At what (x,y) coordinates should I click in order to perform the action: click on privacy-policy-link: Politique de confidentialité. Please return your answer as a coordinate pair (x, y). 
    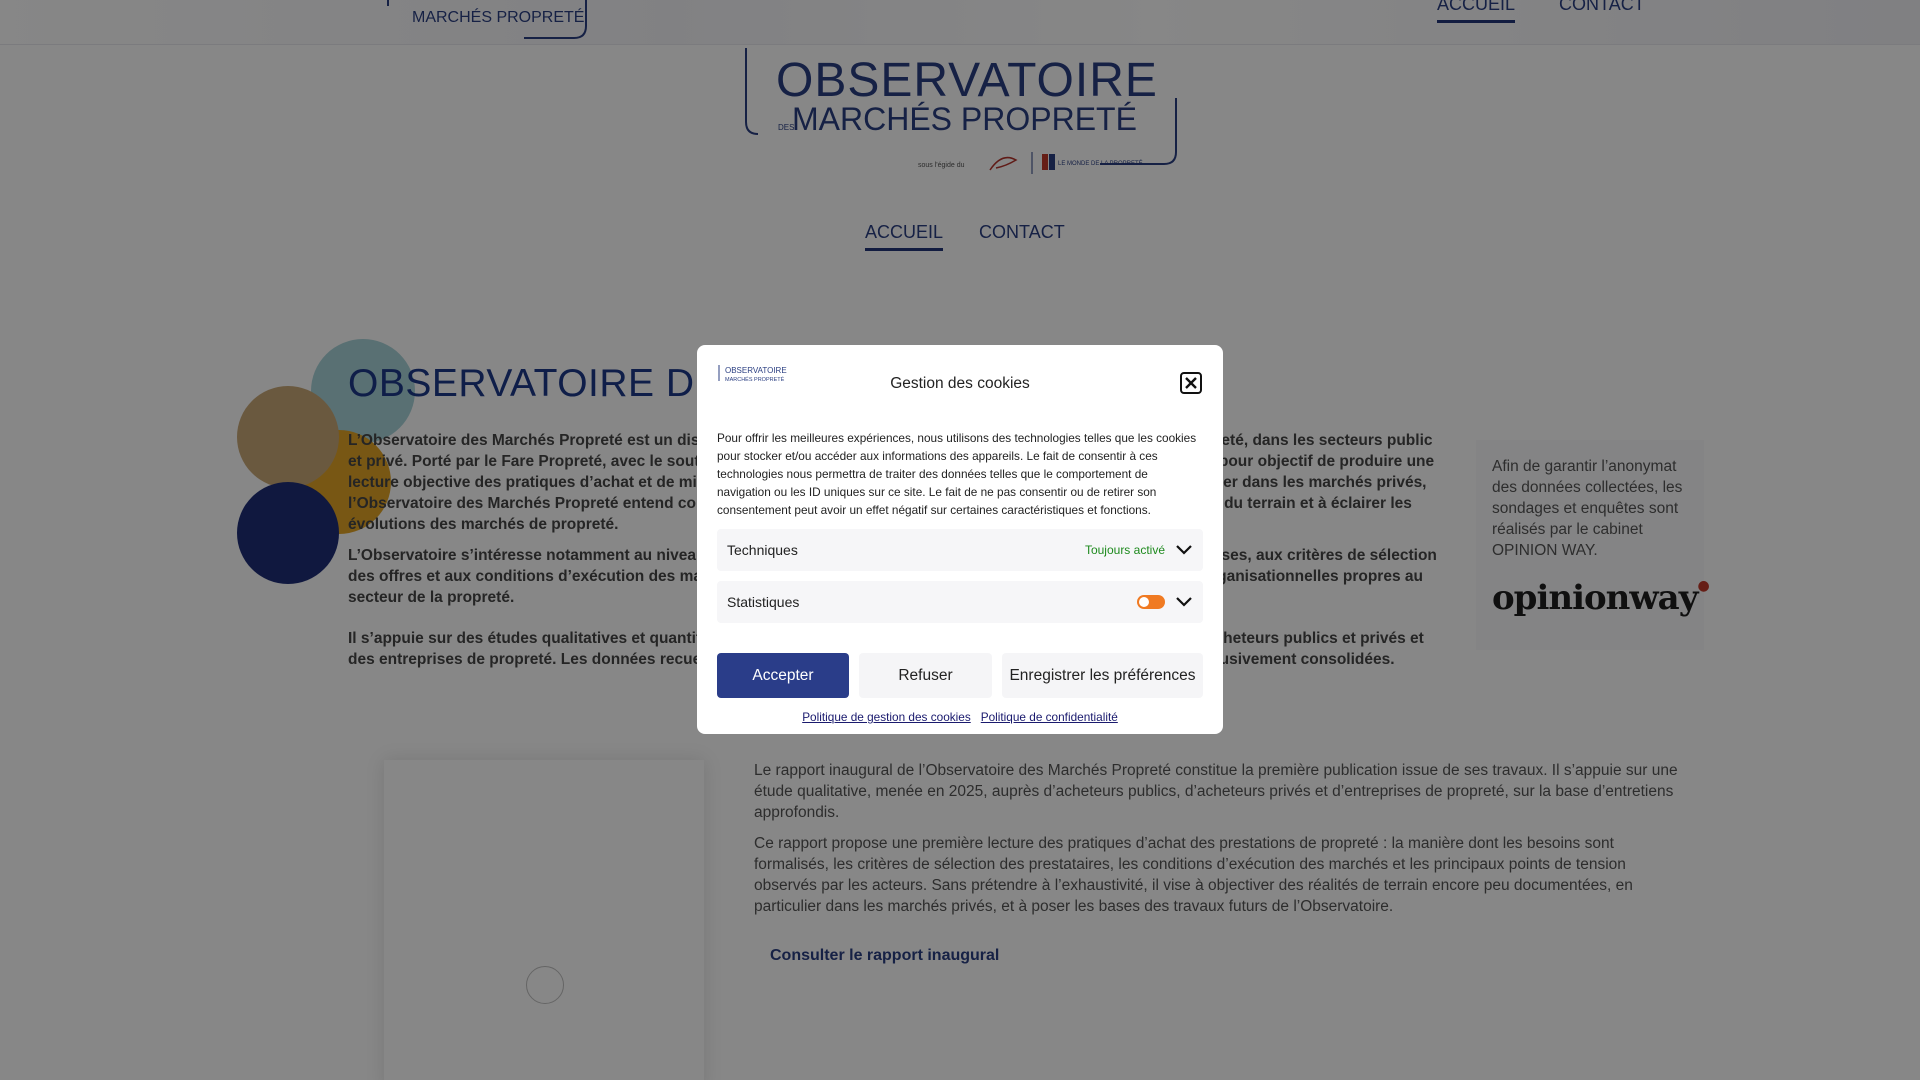
    Looking at the image, I should click on (1049, 717).